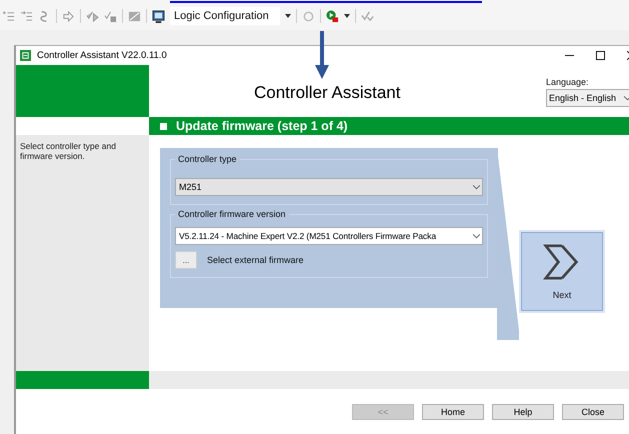  What do you see at coordinates (163, 126) in the screenshot?
I see `square-icon` at bounding box center [163, 126].